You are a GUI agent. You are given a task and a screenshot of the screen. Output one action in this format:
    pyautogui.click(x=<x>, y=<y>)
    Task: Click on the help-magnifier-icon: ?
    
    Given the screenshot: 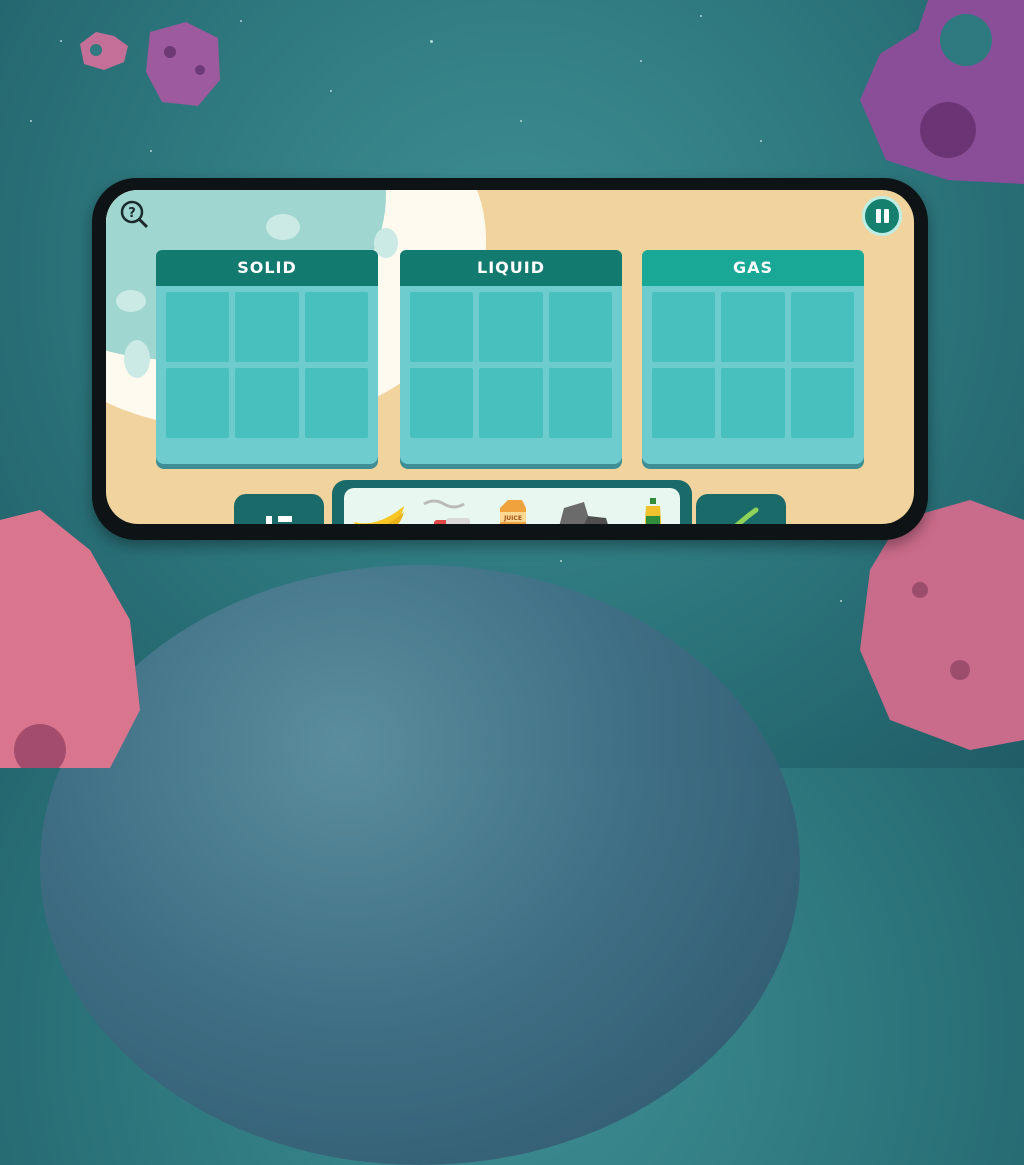 What is the action you would take?
    pyautogui.click(x=135, y=215)
    